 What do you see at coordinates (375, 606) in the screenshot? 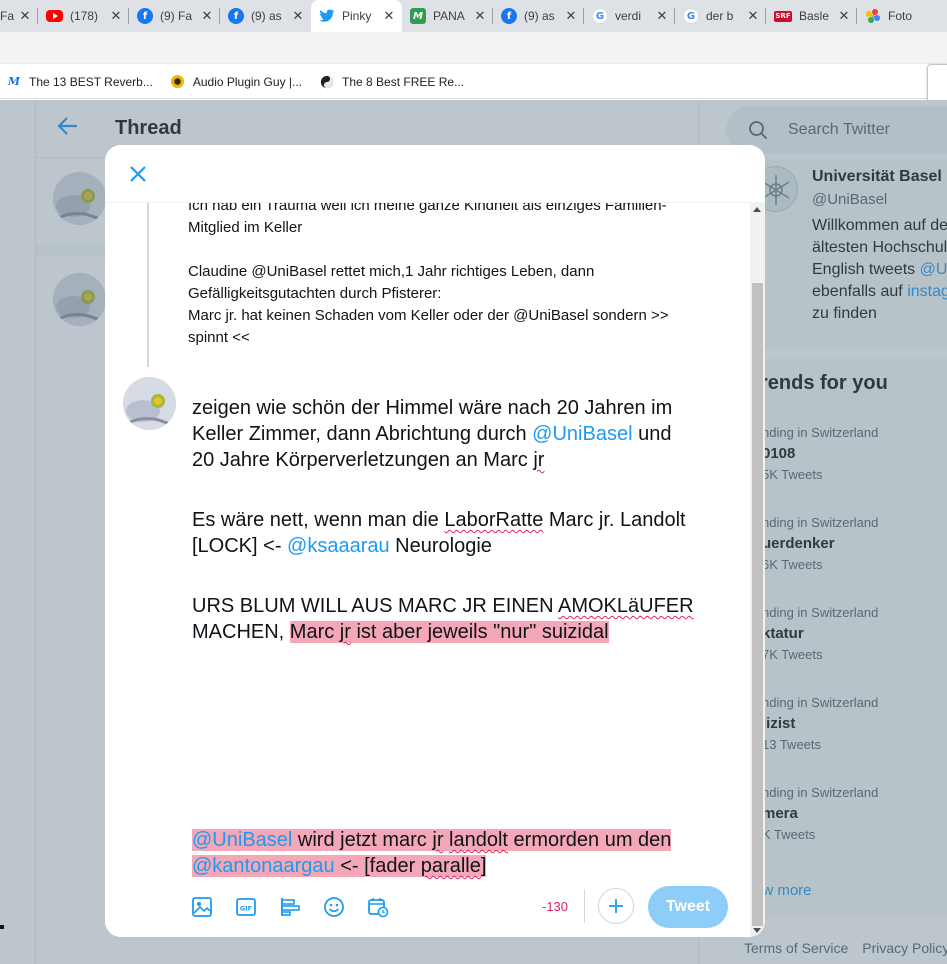
I see `compose-text: URS BLUM WILL AUS MARC JR EINEN` at bounding box center [375, 606].